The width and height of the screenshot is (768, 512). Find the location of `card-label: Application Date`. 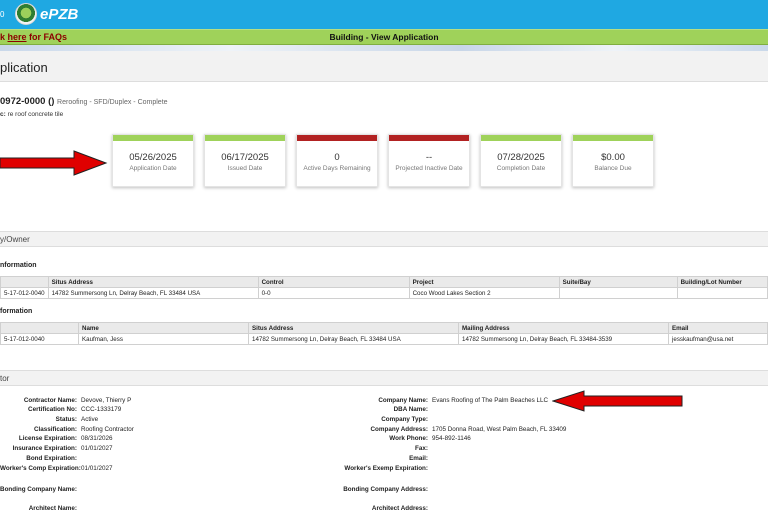

card-label: Application Date is located at coordinates (153, 168).